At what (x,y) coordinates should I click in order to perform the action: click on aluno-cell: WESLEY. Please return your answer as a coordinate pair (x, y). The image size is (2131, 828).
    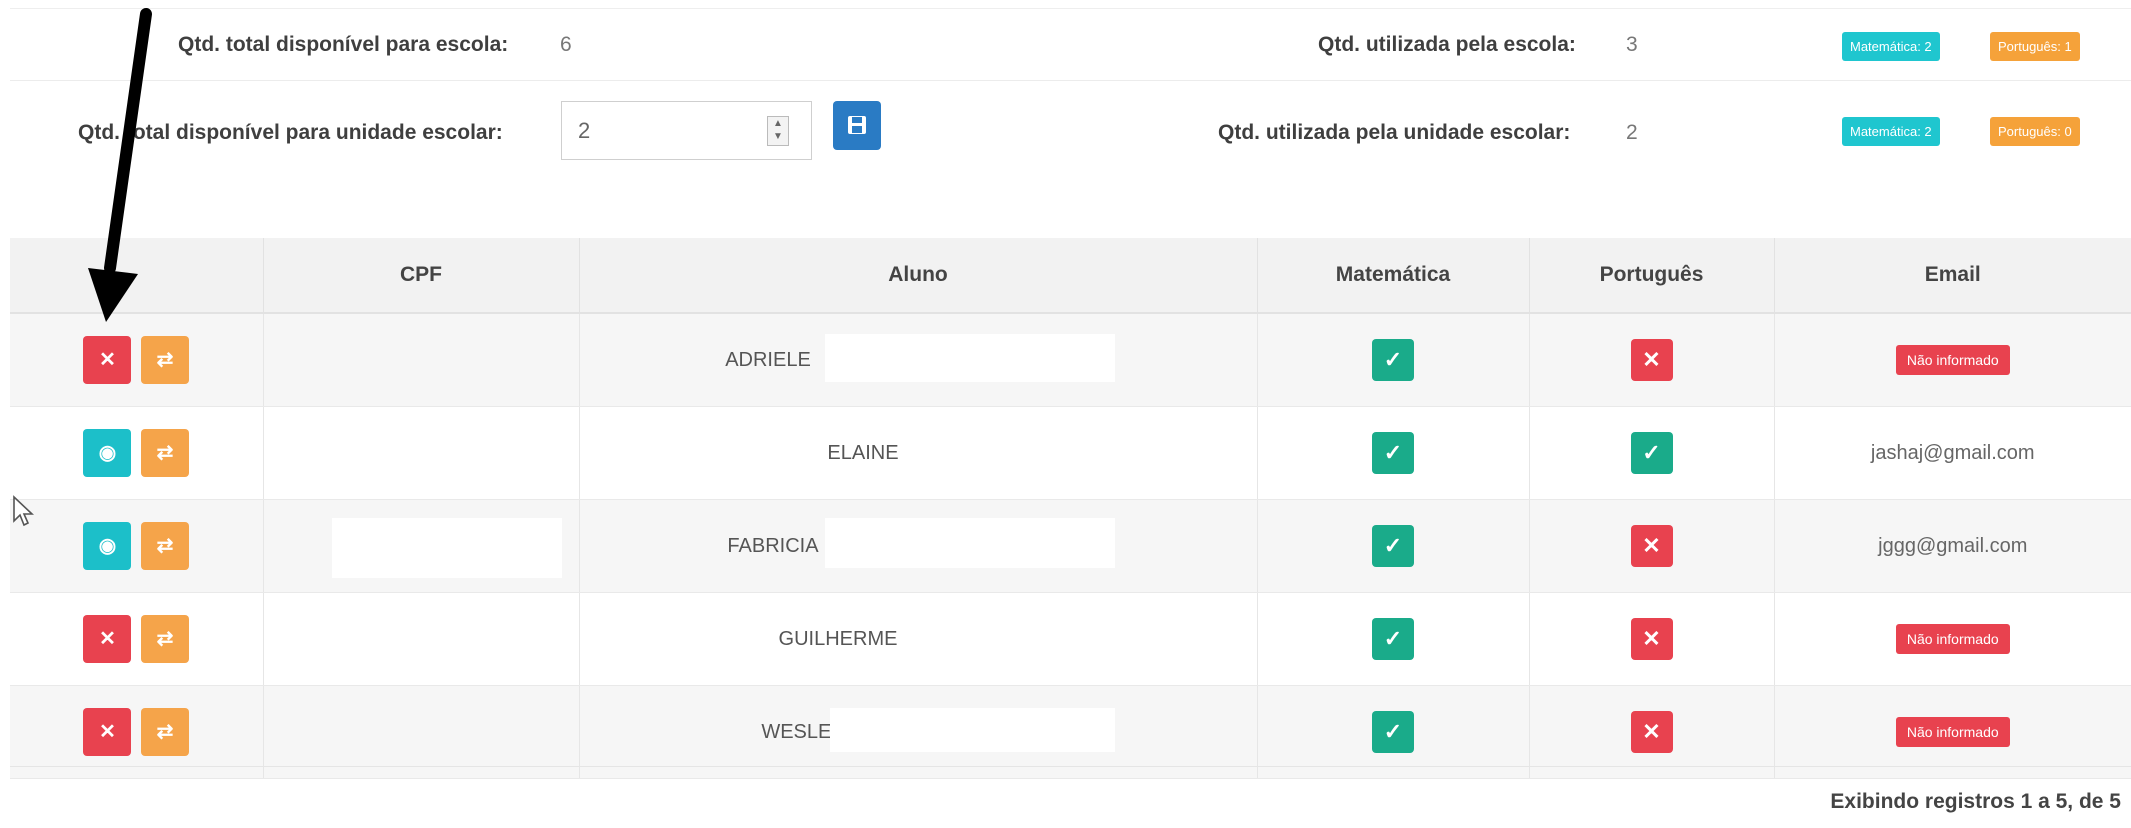
    Looking at the image, I should click on (917, 732).